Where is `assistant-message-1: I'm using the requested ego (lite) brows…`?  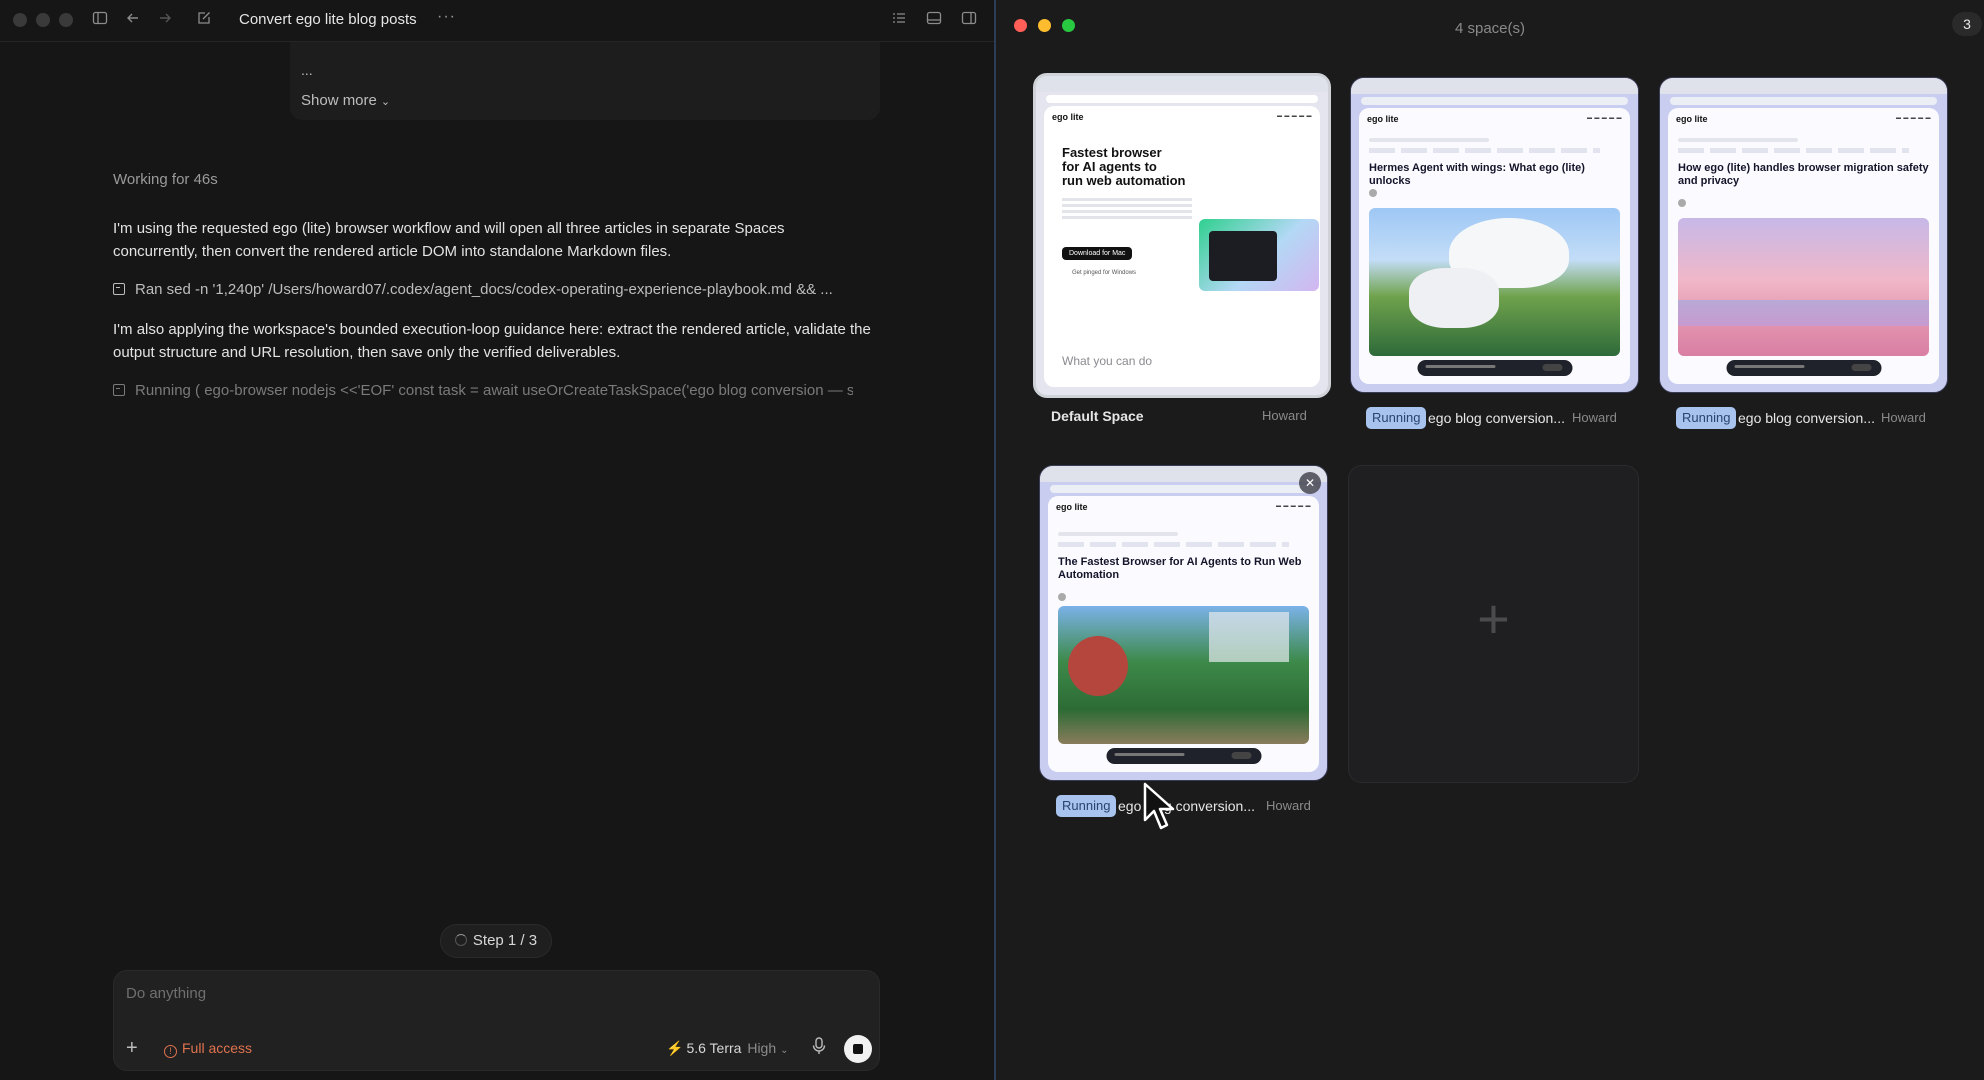 assistant-message-1: I'm using the requested ego (lite) brows… is located at coordinates (449, 240).